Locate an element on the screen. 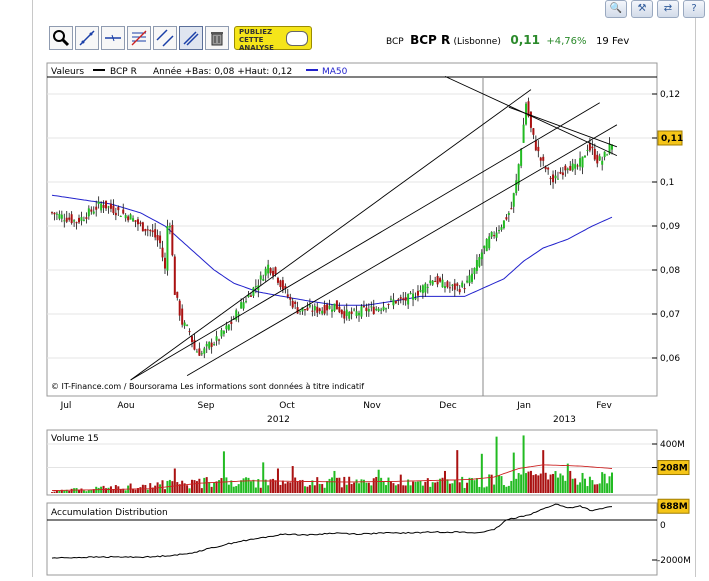  price-tick-label: 0,1 is located at coordinates (667, 183).